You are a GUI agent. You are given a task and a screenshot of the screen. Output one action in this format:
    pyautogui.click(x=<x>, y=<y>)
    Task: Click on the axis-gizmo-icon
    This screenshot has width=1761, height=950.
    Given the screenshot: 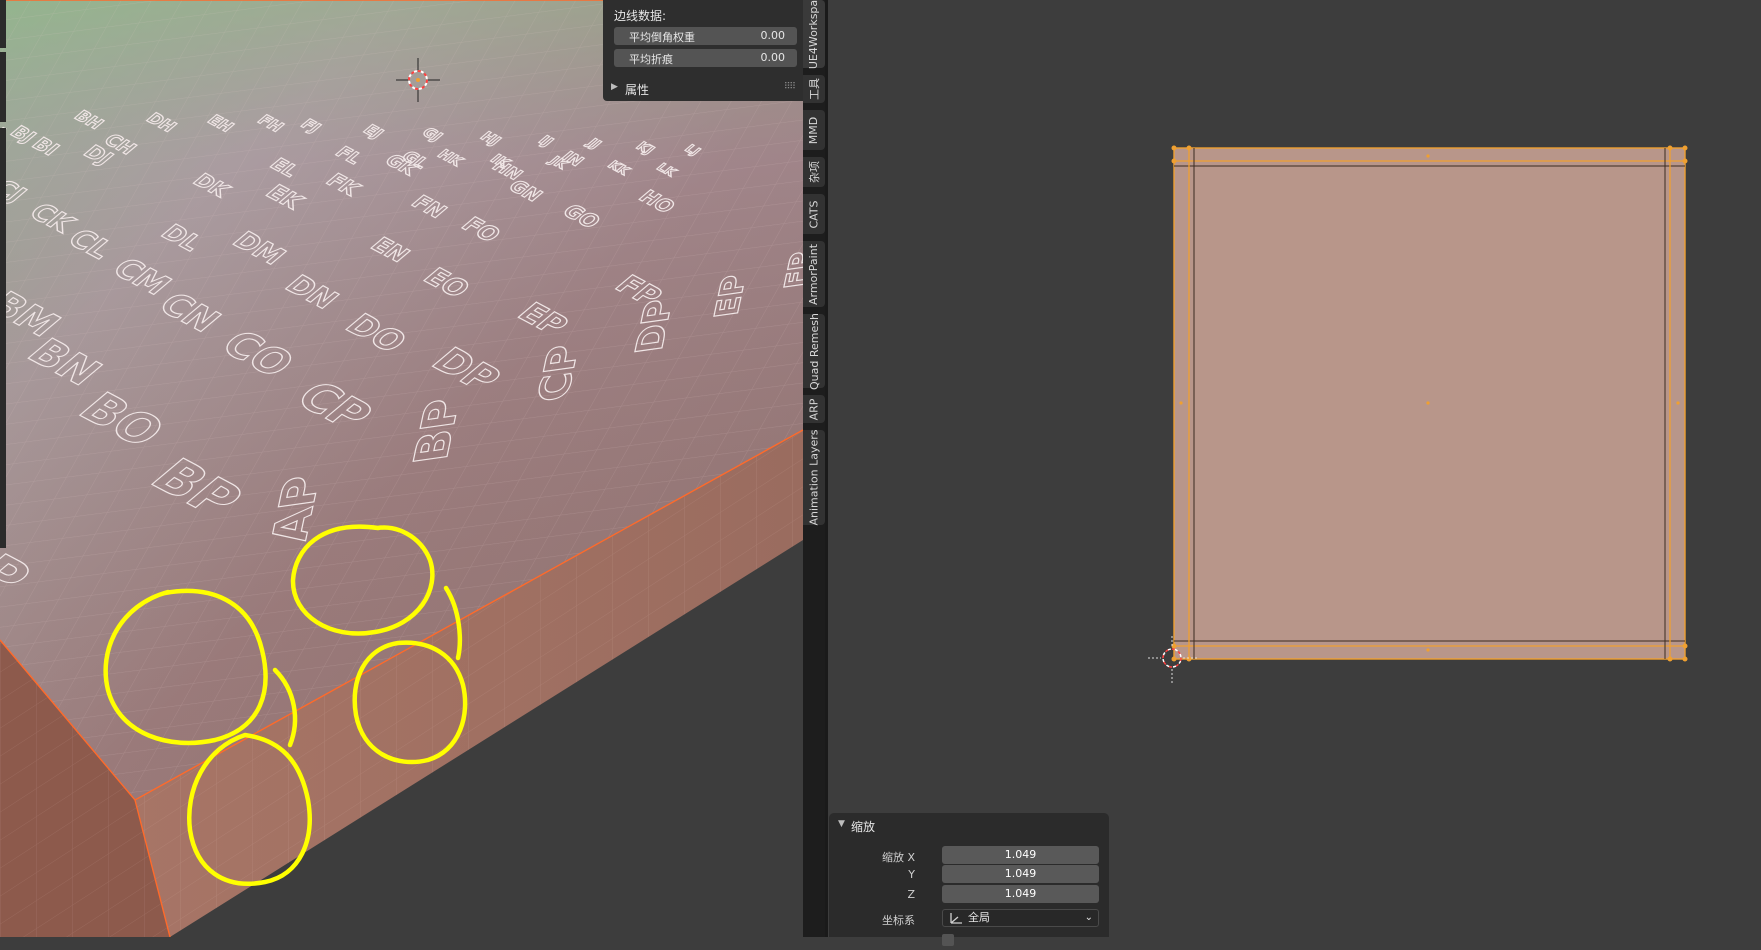 What is the action you would take?
    pyautogui.click(x=956, y=918)
    